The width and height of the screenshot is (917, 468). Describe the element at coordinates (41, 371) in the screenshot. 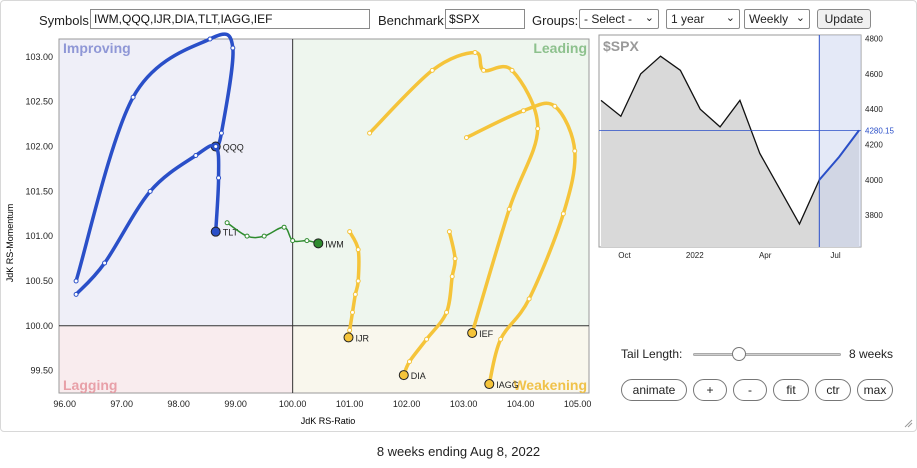

I see `y-tick-label: 99.50` at that location.